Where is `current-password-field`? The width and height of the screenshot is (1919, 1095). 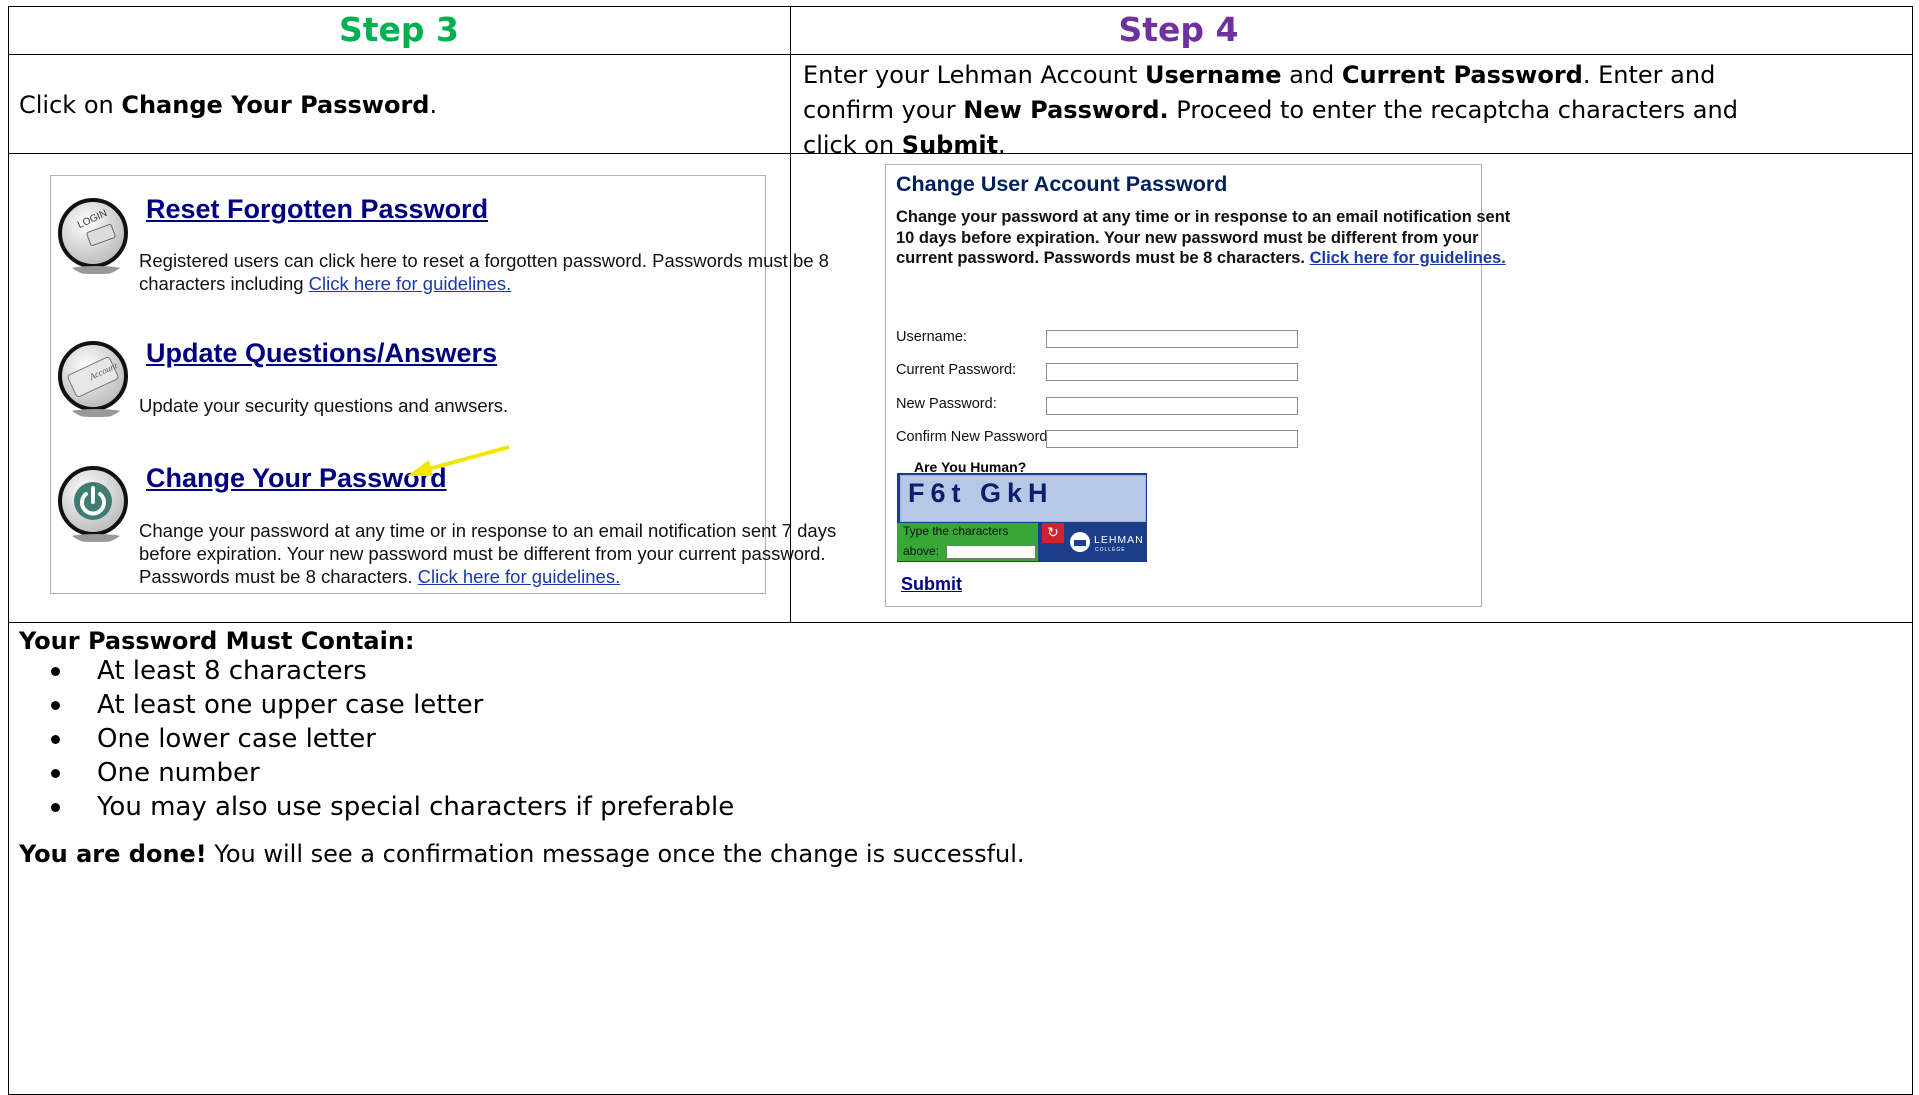
current-password-field is located at coordinates (1172, 372).